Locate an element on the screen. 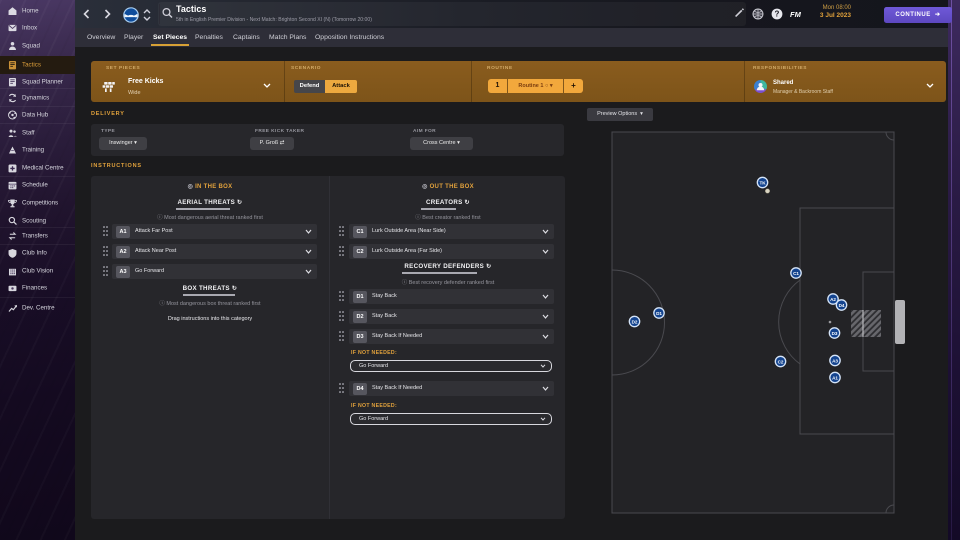 The image size is (960, 540). svg-text: TK is located at coordinates (762, 182).